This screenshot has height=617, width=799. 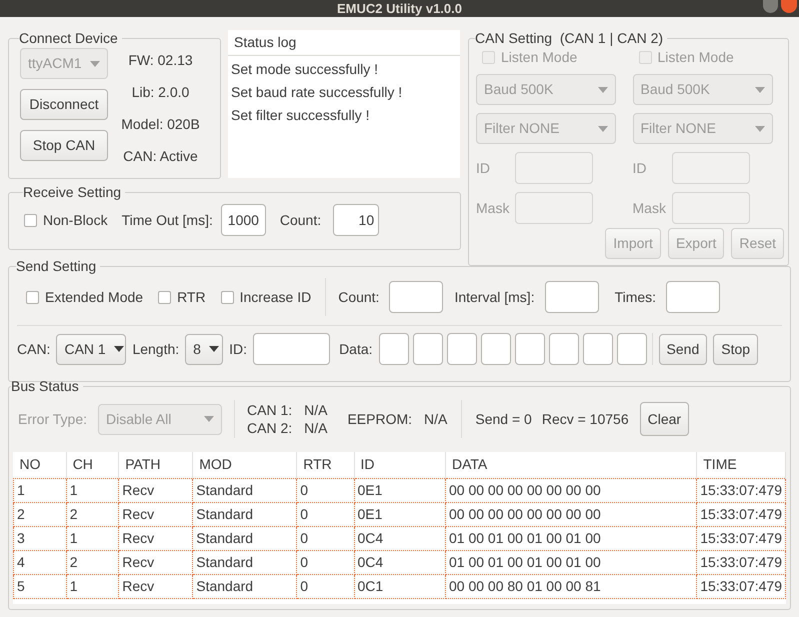 I want to click on disconnect-button: Disconnect, so click(x=64, y=104).